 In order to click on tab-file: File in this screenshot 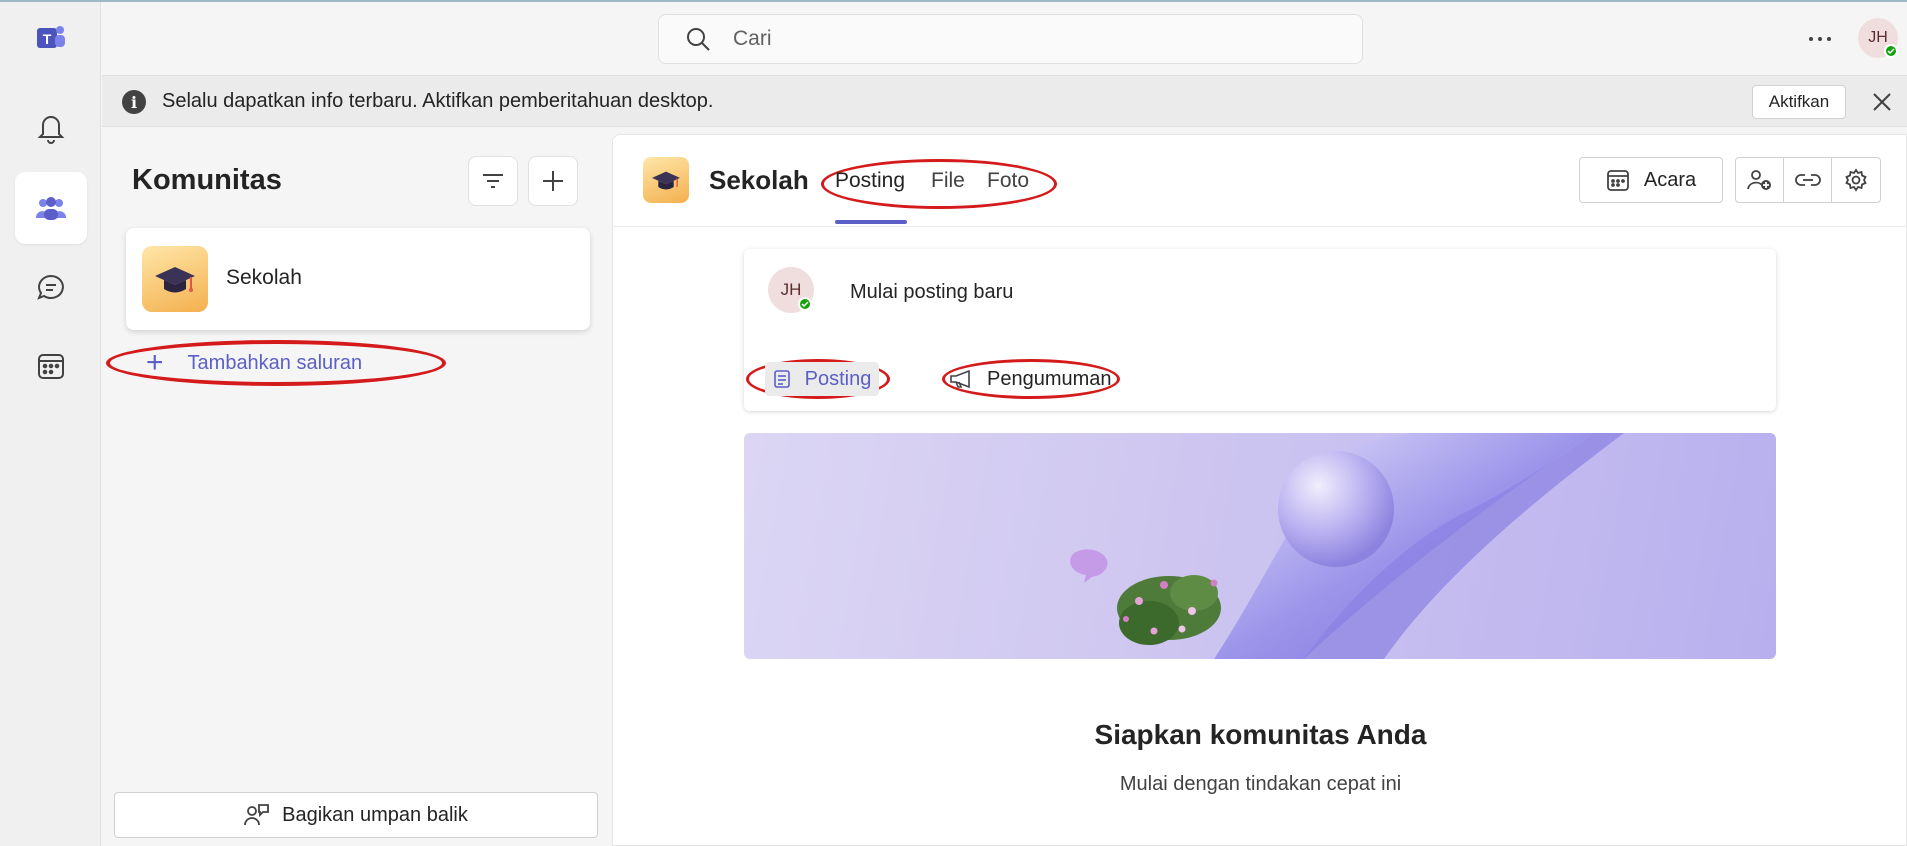, I will do `click(948, 181)`.